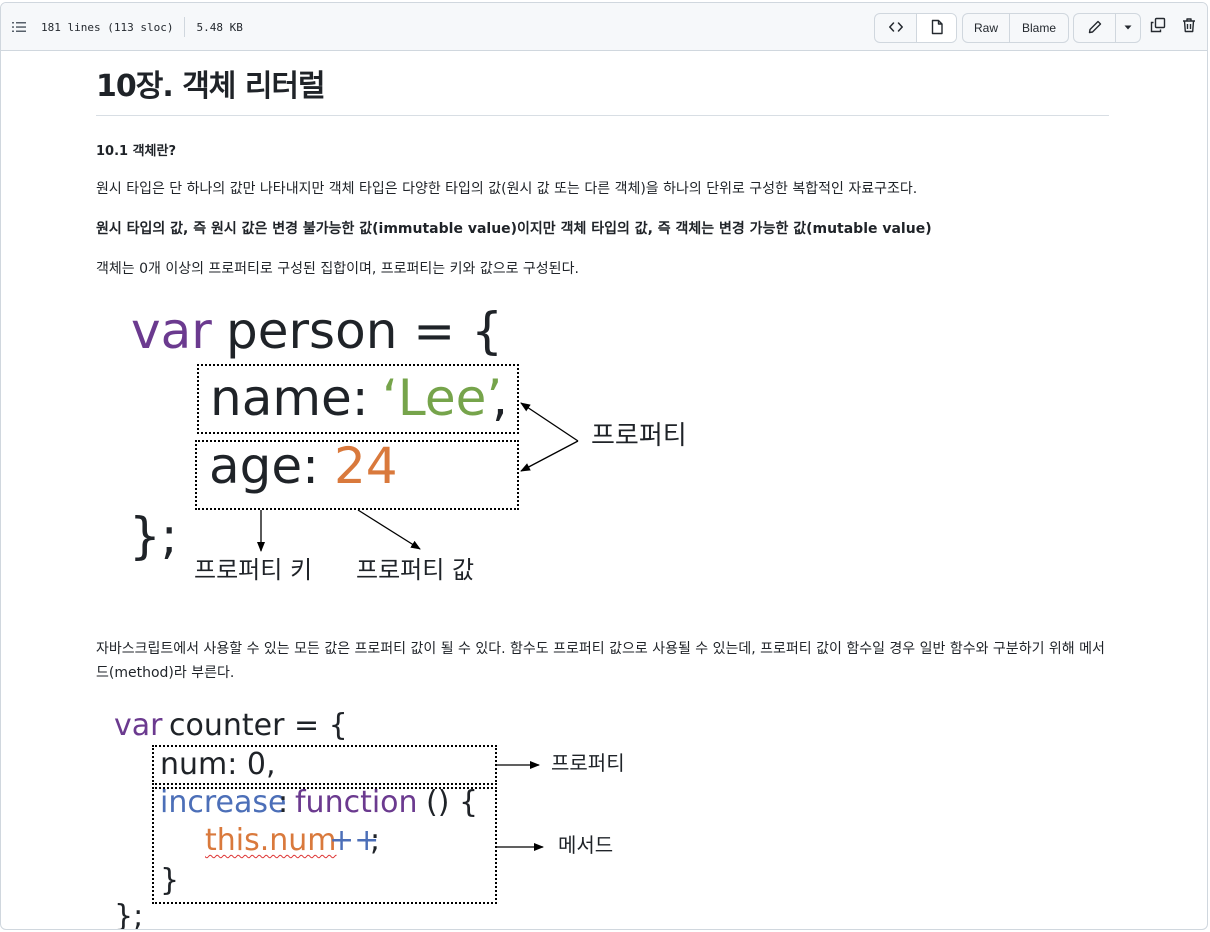 This screenshot has width=1210, height=932. I want to click on preview-view-button, so click(936, 28).